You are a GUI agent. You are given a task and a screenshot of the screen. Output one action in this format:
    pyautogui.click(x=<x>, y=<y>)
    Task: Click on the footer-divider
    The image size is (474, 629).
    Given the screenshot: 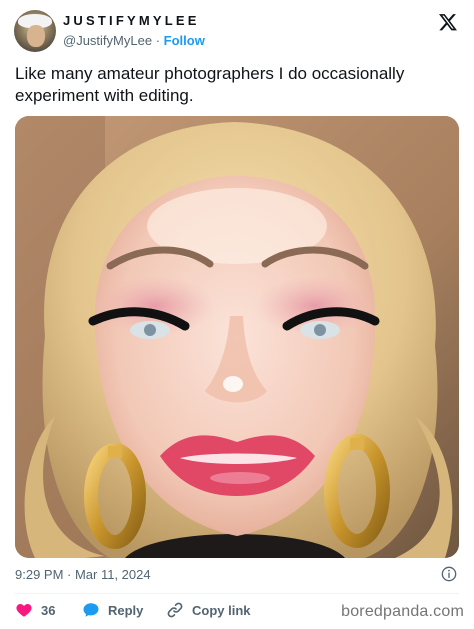 What is the action you would take?
    pyautogui.click(x=237, y=593)
    